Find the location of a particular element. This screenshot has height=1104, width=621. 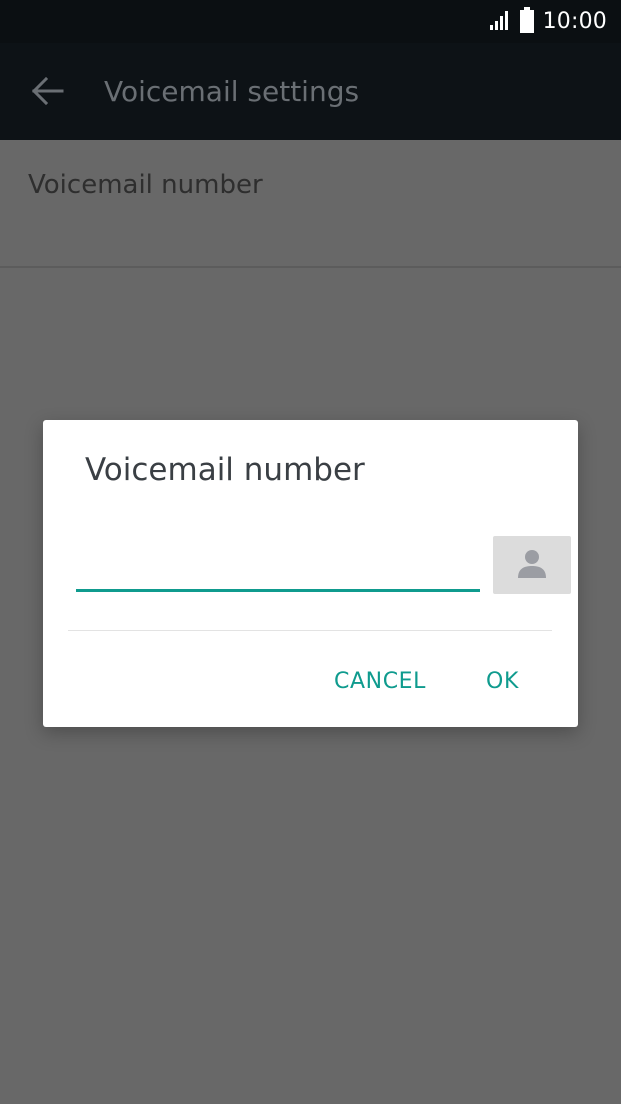

voicemail-number-setting: Voicemail number is located at coordinates (310, 204).